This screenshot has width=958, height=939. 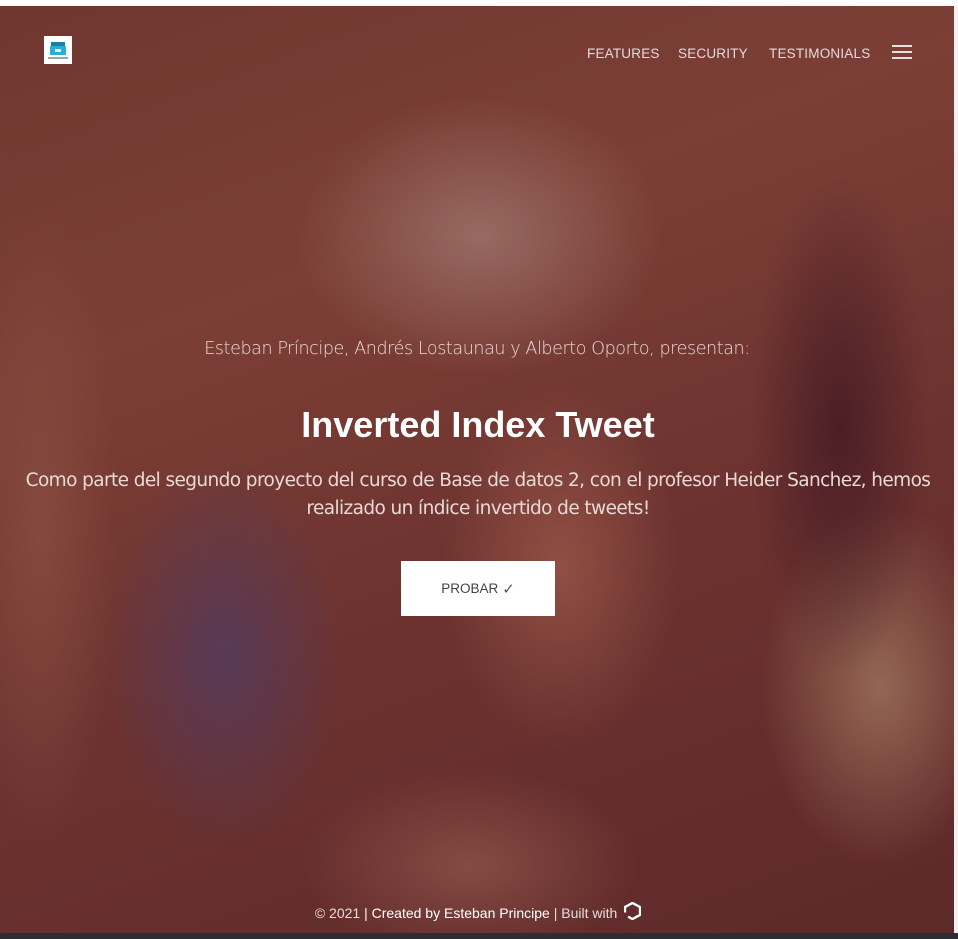 I want to click on probar-button-label: PROBAR, so click(x=470, y=588).